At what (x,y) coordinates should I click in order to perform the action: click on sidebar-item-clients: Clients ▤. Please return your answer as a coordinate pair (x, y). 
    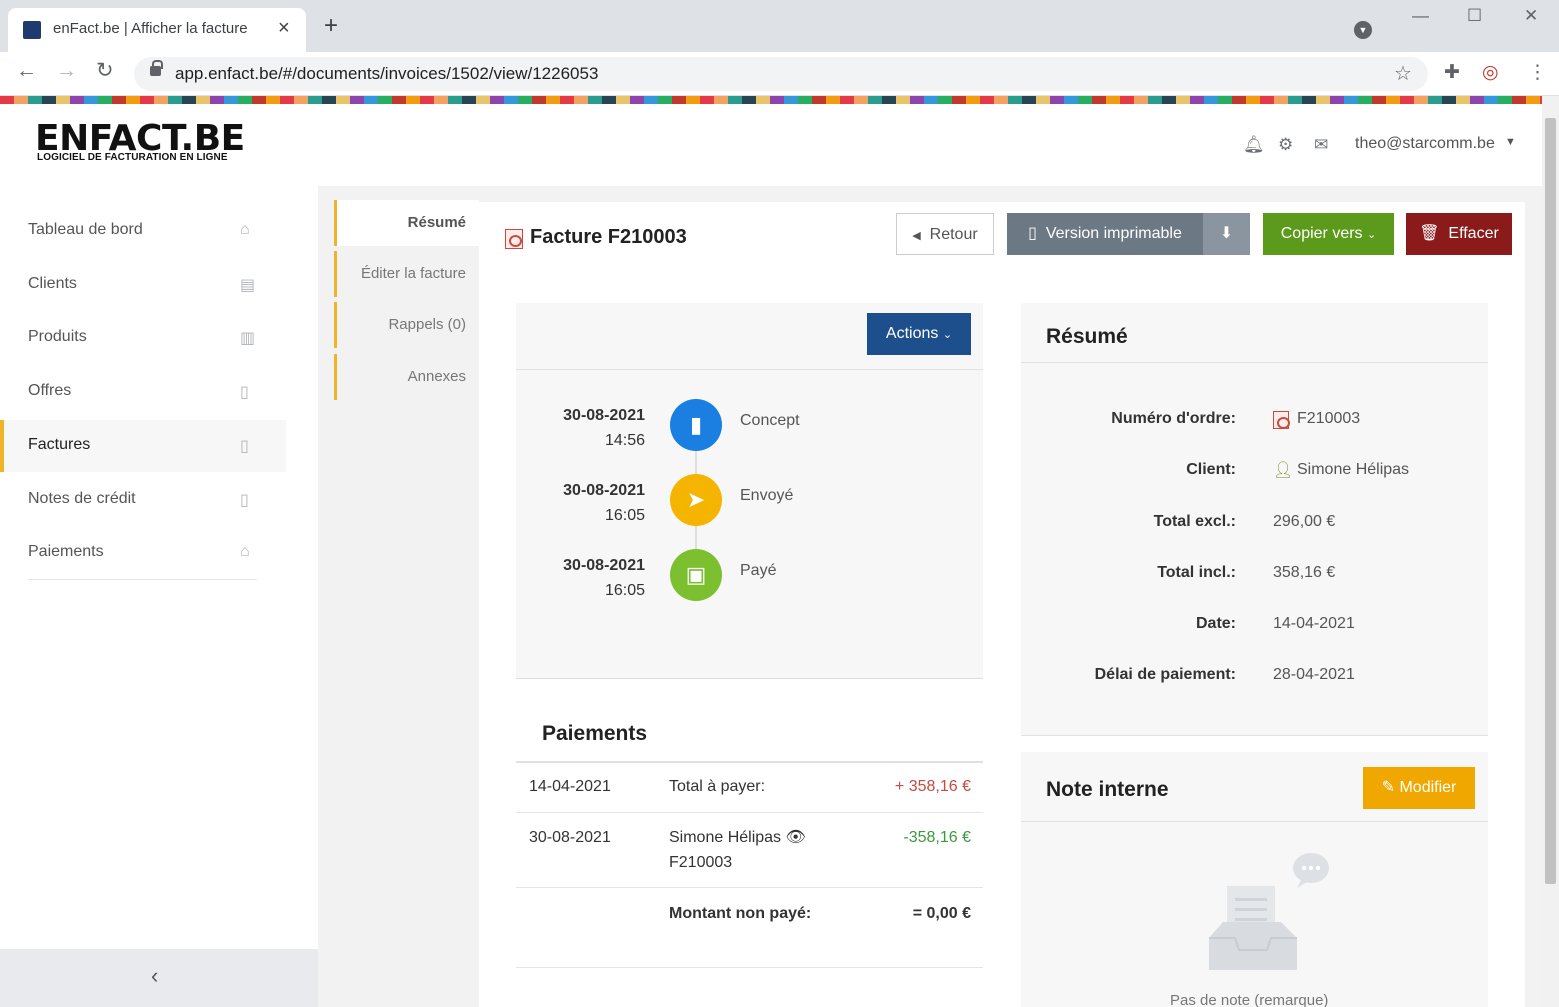
    Looking at the image, I should click on (143, 285).